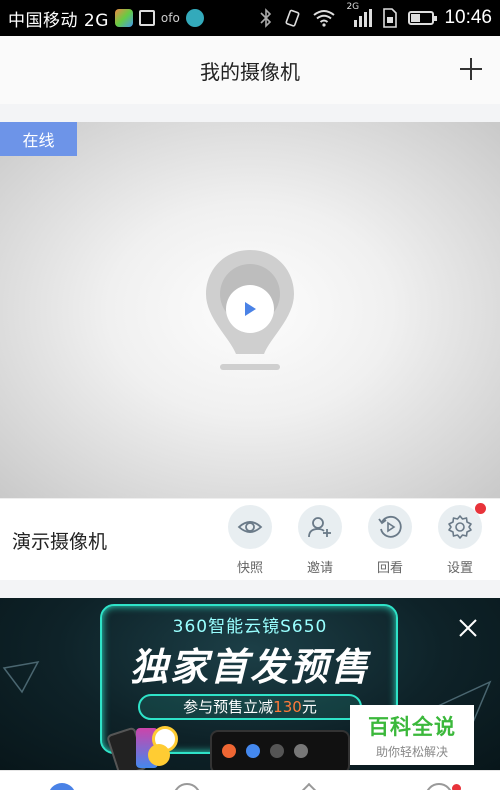 The width and height of the screenshot is (500, 790). I want to click on plus-icon, so click(471, 69).